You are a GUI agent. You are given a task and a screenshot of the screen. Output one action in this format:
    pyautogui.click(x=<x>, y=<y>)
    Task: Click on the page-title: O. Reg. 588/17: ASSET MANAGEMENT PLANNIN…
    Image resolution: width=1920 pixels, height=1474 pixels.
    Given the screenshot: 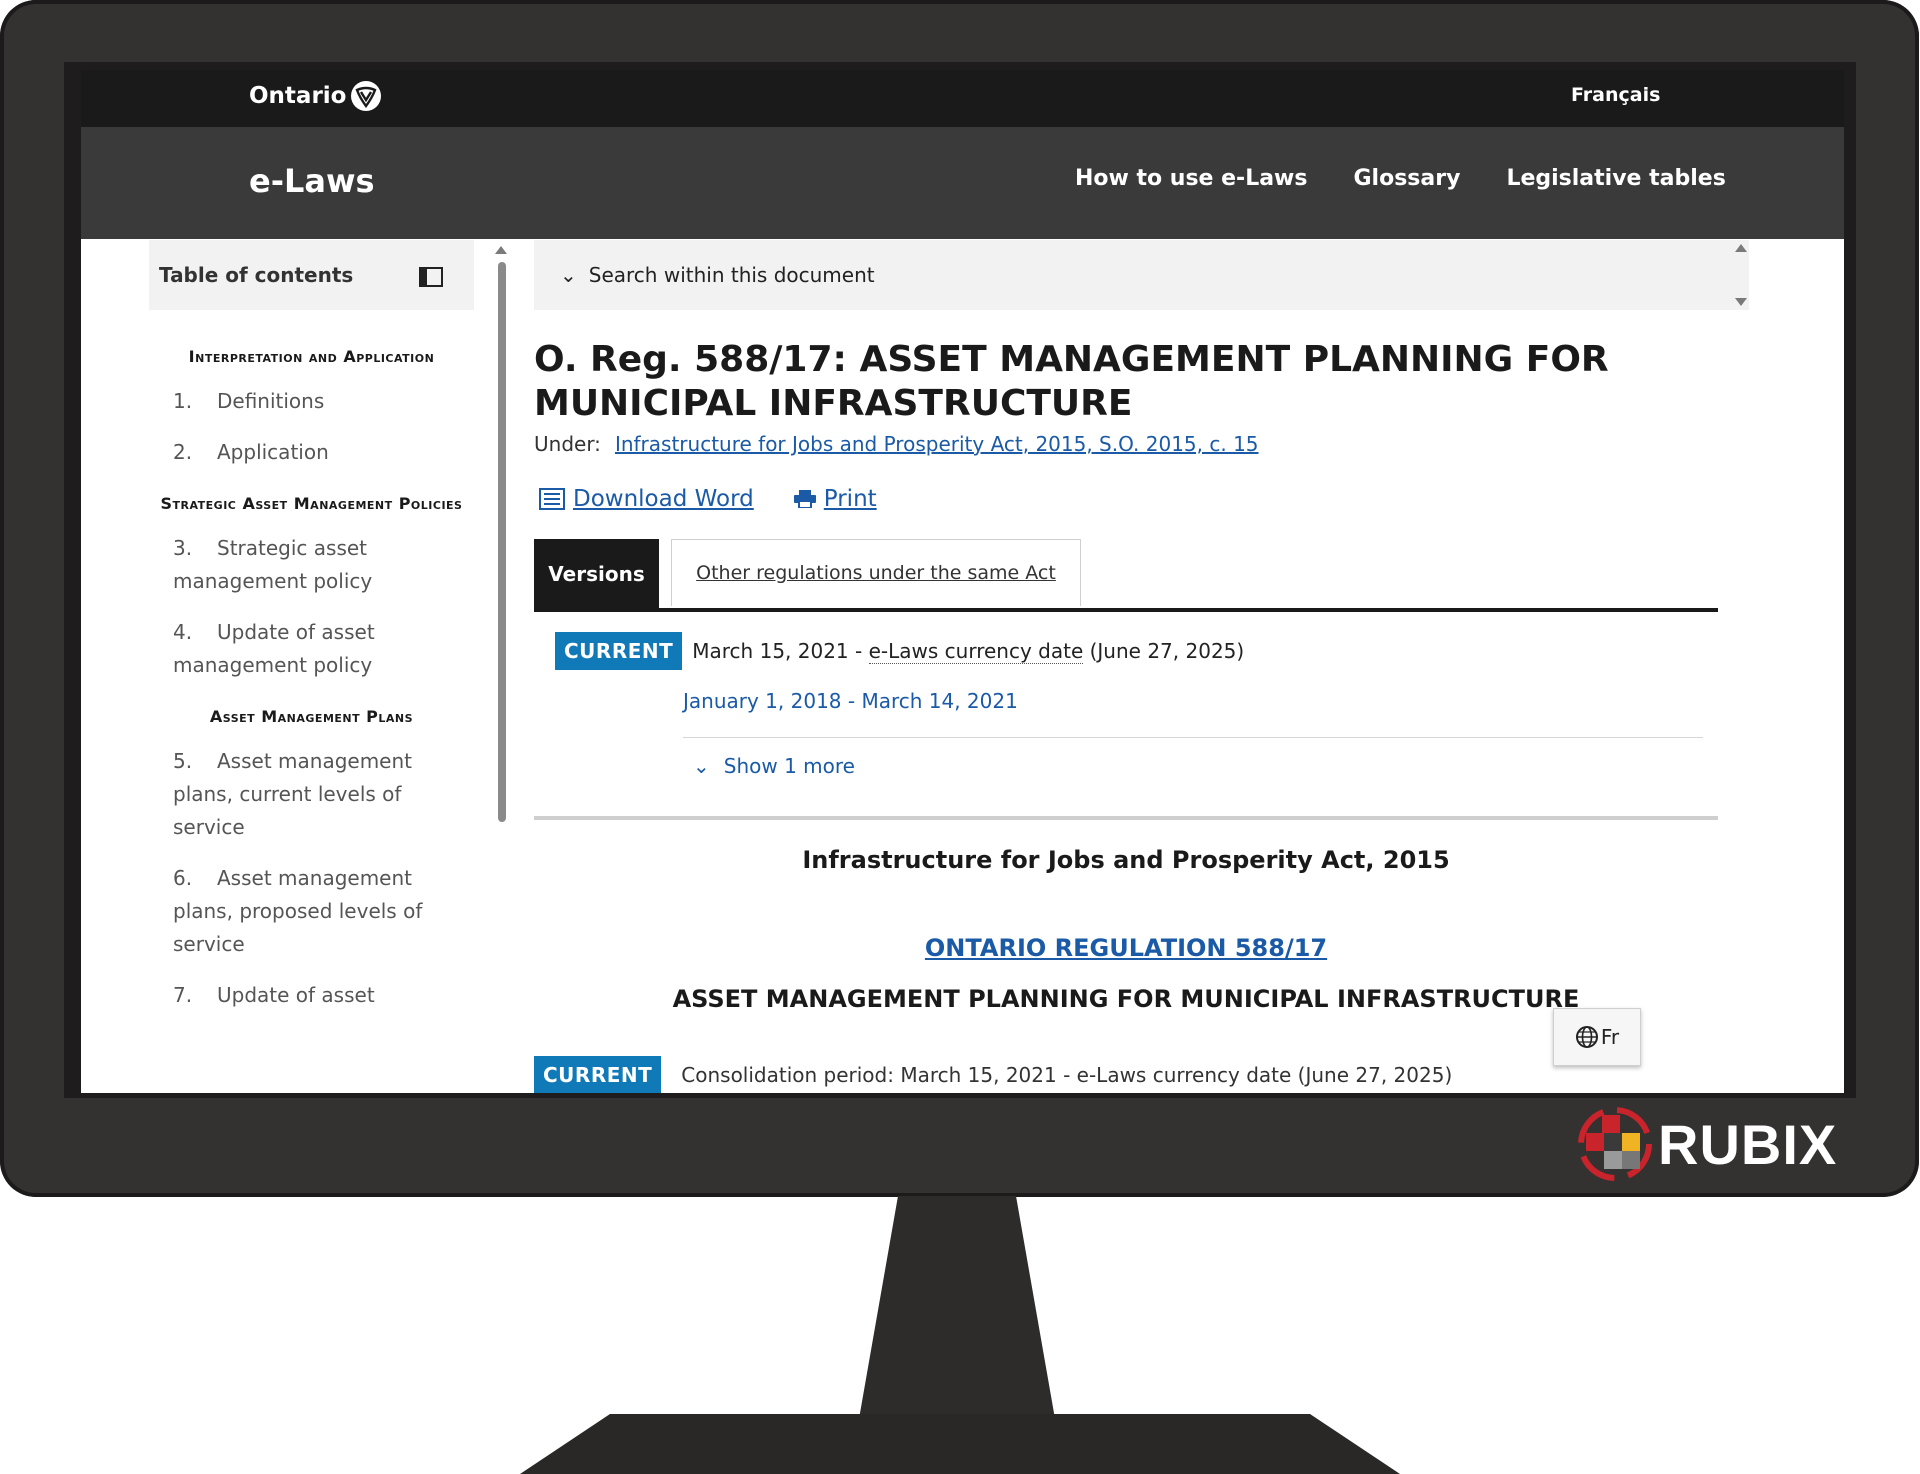 What is the action you would take?
    pyautogui.click(x=1071, y=381)
    